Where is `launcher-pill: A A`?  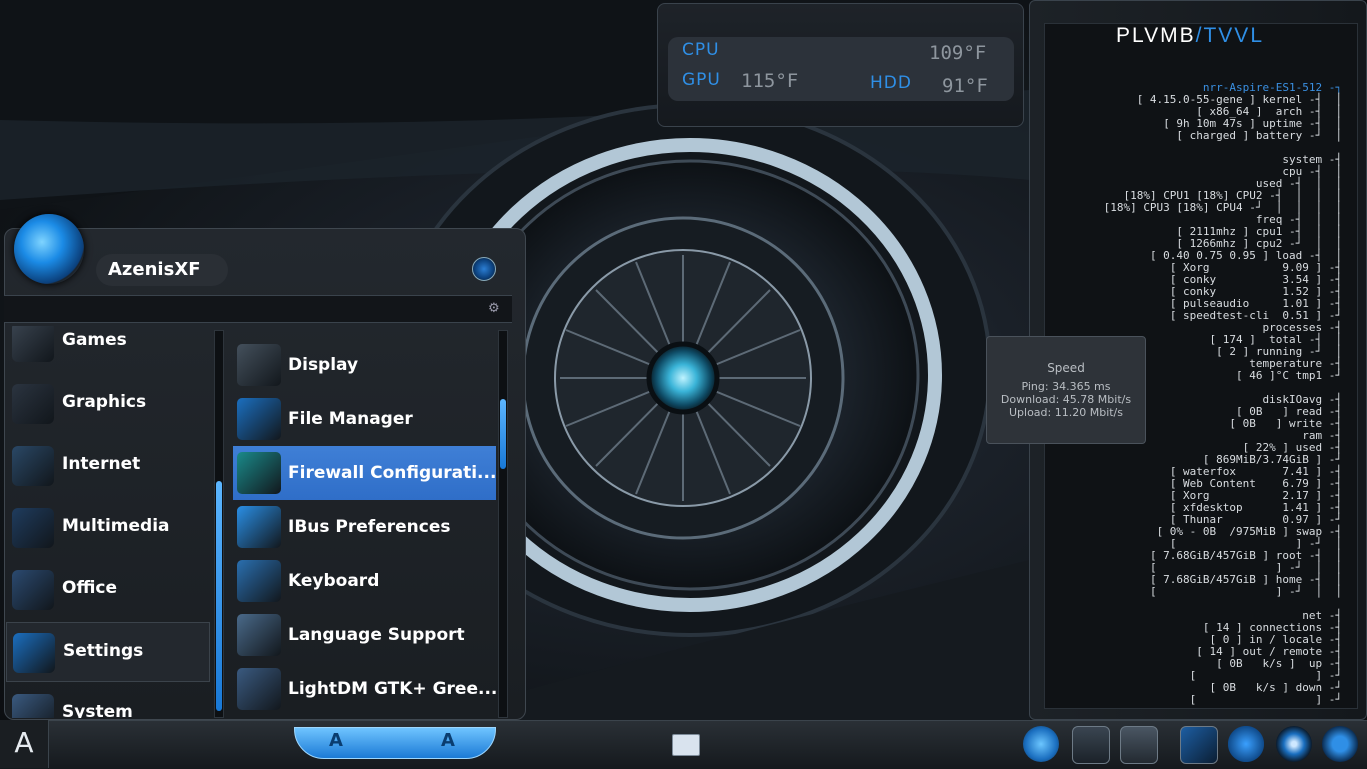 launcher-pill: A A is located at coordinates (395, 743).